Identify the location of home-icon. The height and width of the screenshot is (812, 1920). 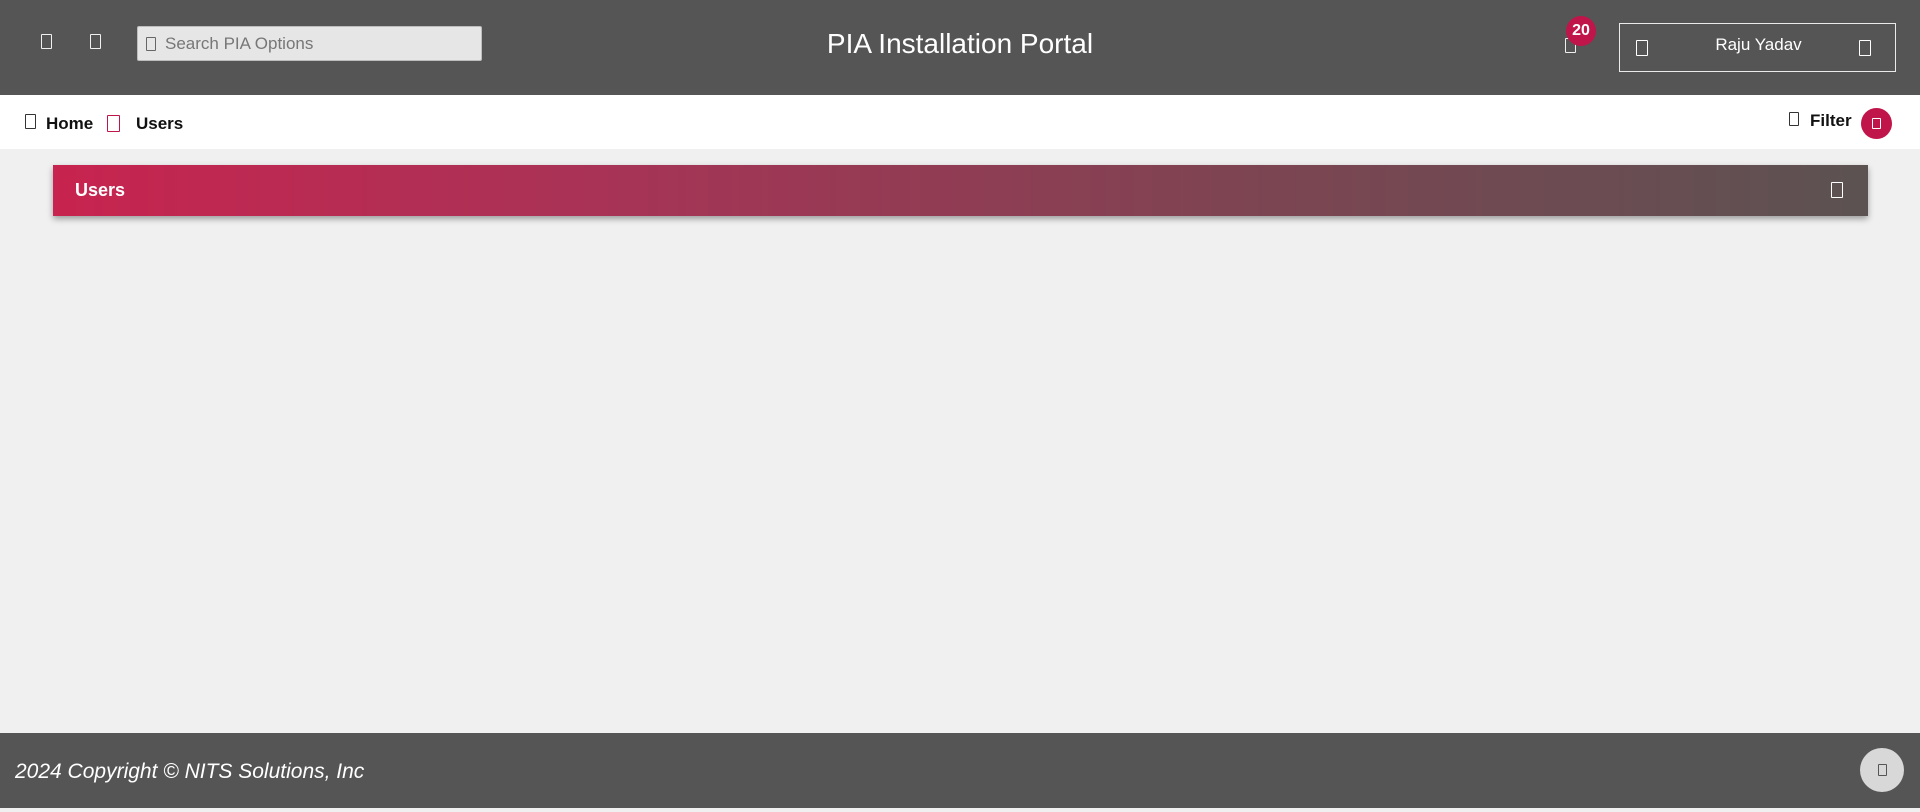
(30, 121).